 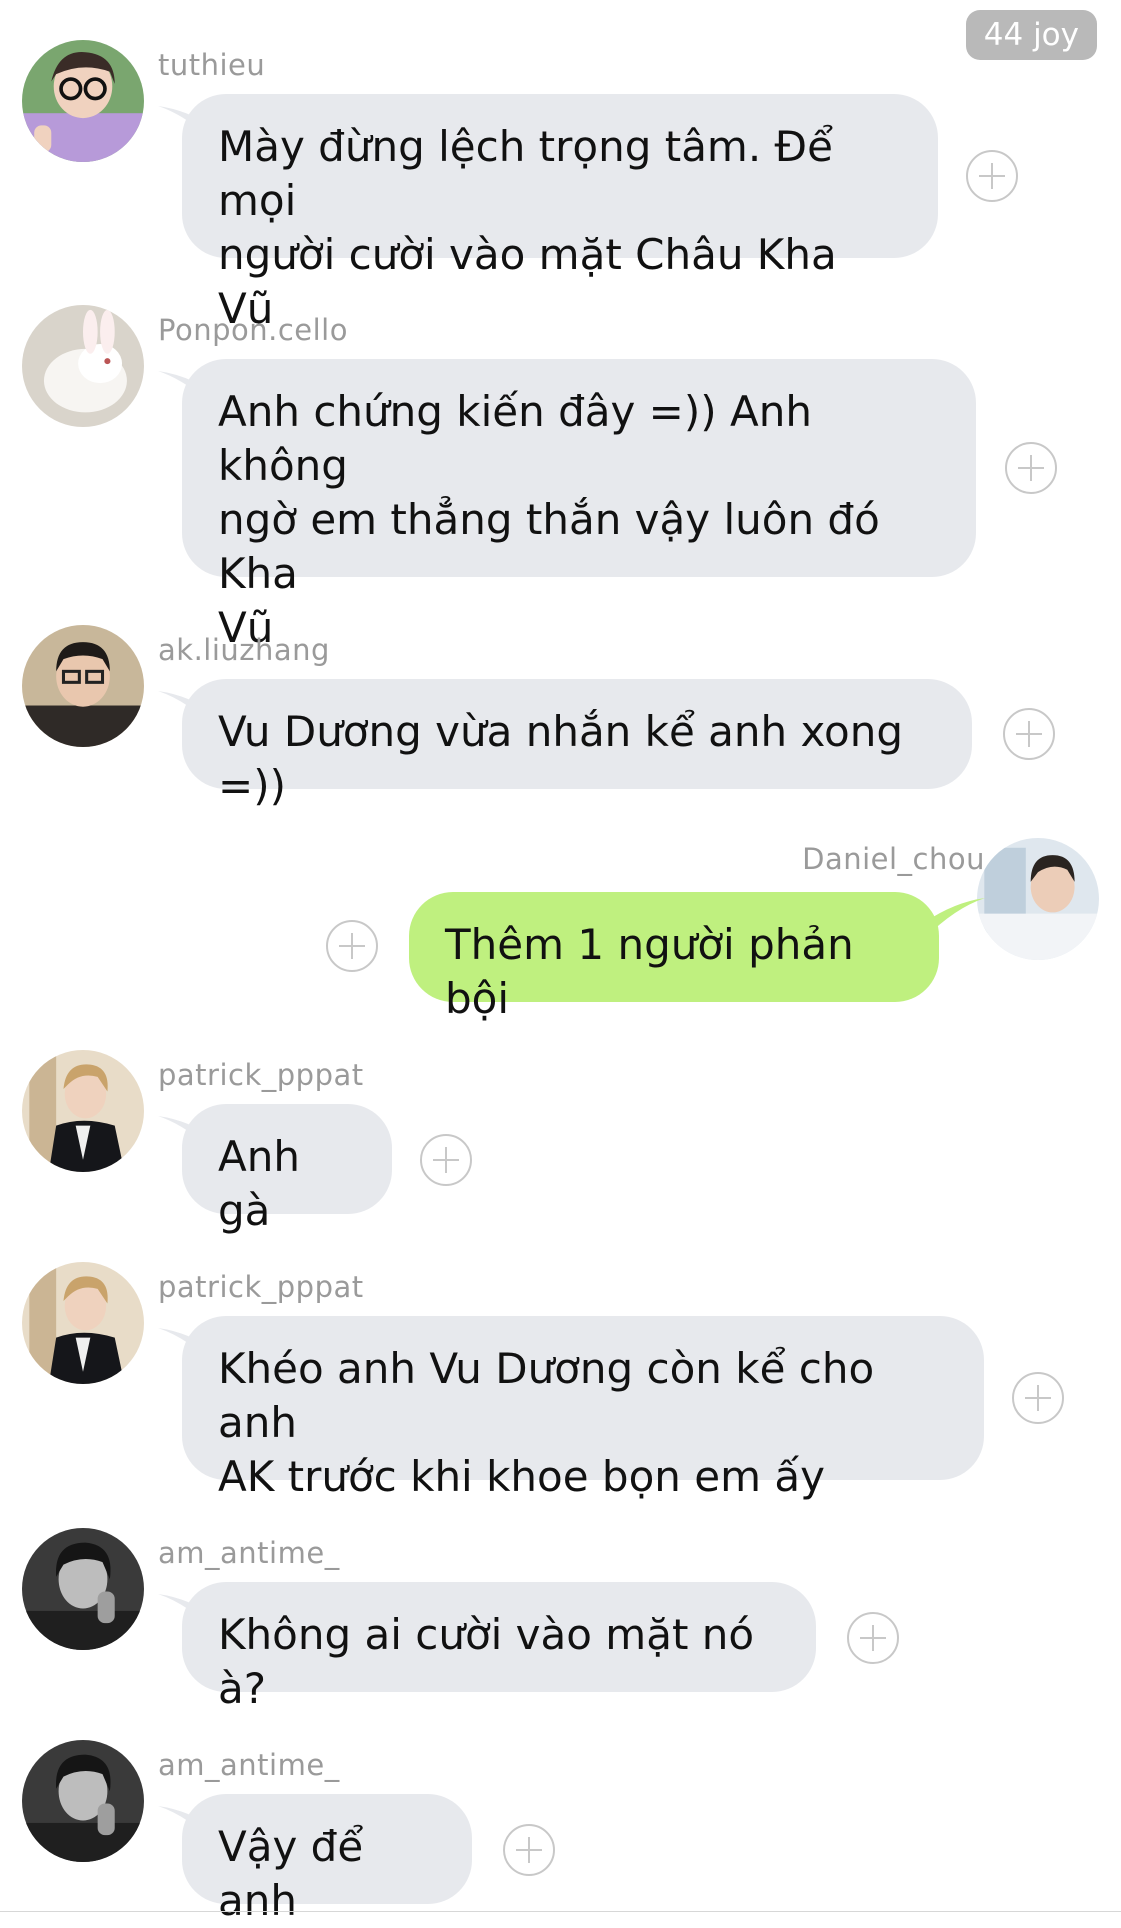 I want to click on message-line: Vu Dương vừa nhắn kể anh xong =)), so click(x=561, y=758).